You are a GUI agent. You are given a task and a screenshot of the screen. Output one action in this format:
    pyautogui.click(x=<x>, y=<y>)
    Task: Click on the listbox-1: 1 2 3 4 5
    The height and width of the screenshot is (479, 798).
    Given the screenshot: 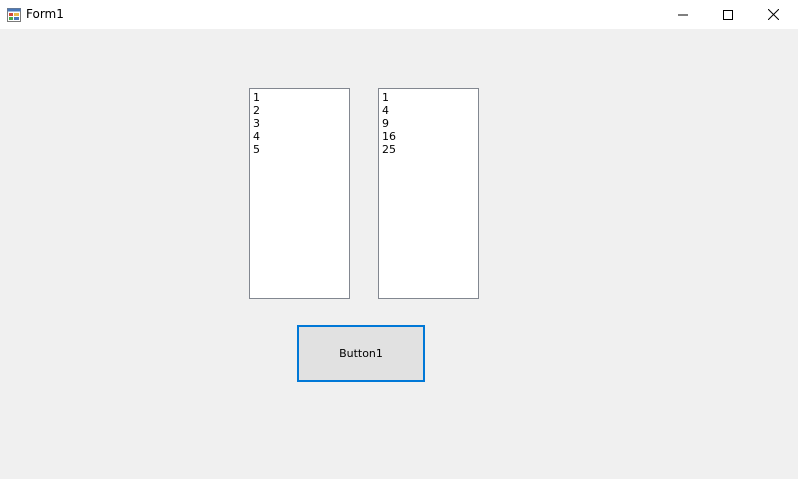 What is the action you would take?
    pyautogui.click(x=299, y=193)
    